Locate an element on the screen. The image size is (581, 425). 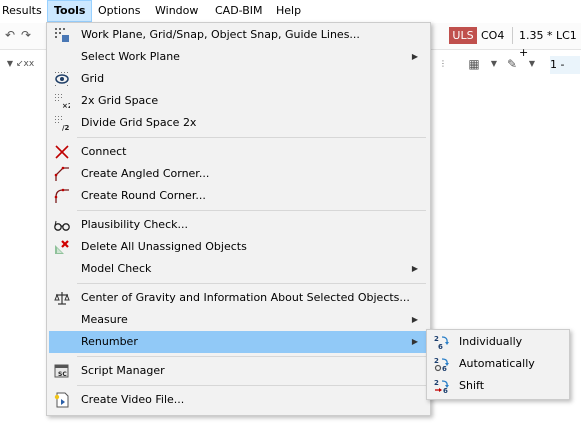
menu-item-label: Model Check is located at coordinates (116, 268).